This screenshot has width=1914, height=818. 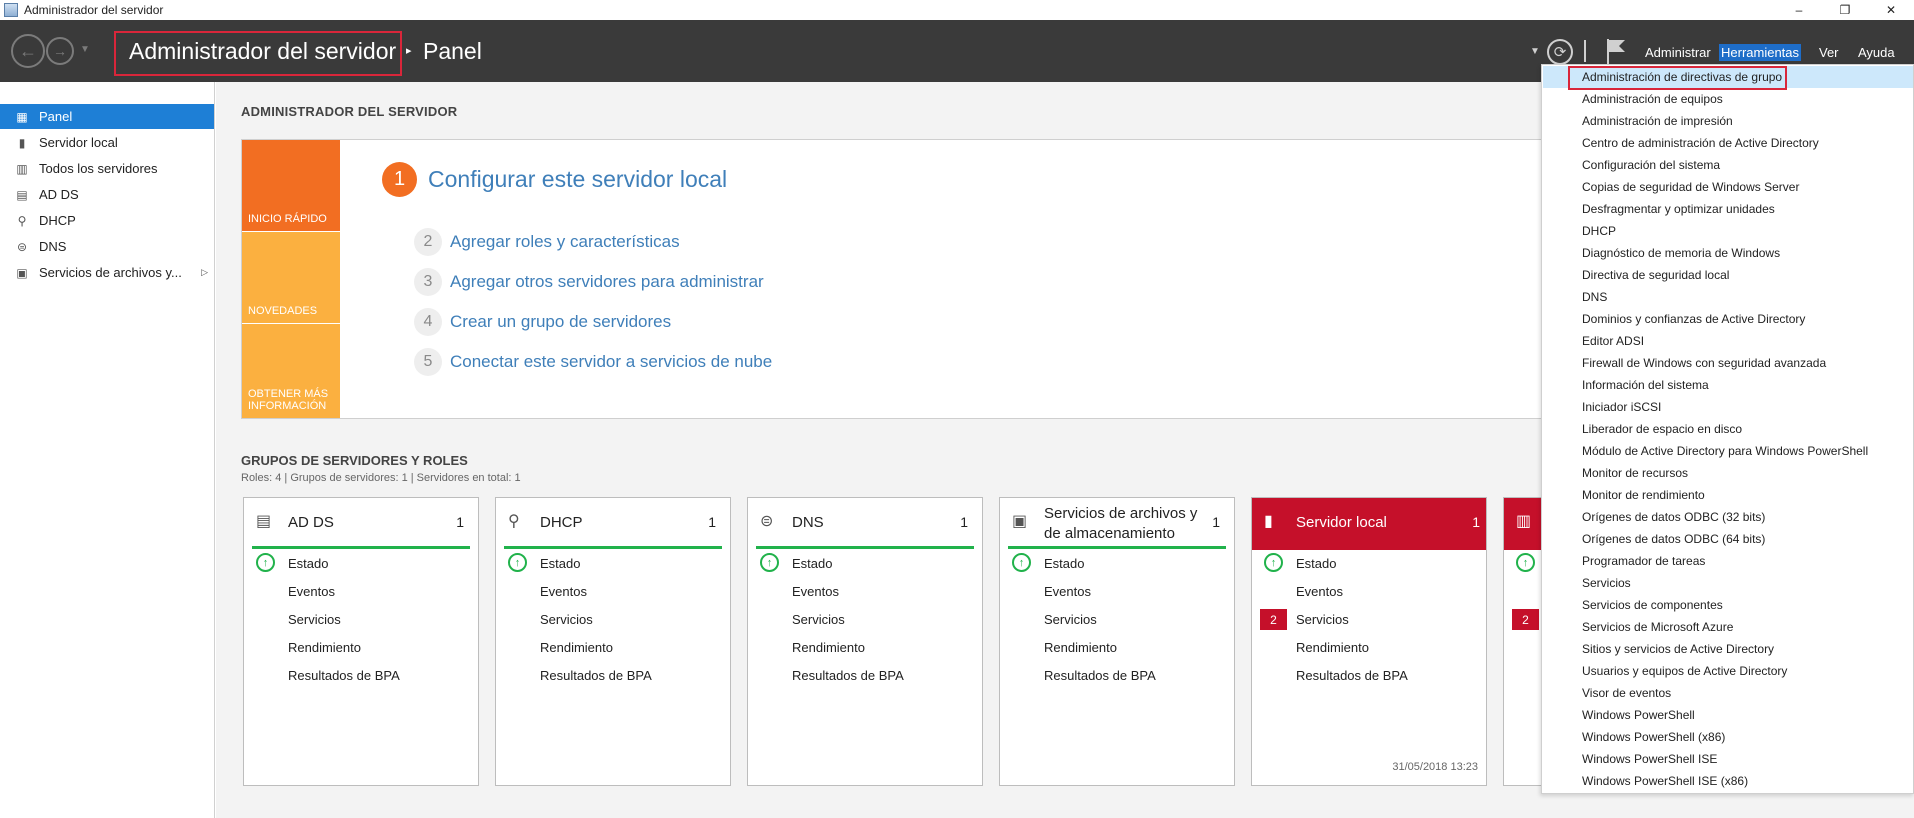 What do you see at coordinates (60, 51) in the screenshot?
I see `forward-arrow-icon: →` at bounding box center [60, 51].